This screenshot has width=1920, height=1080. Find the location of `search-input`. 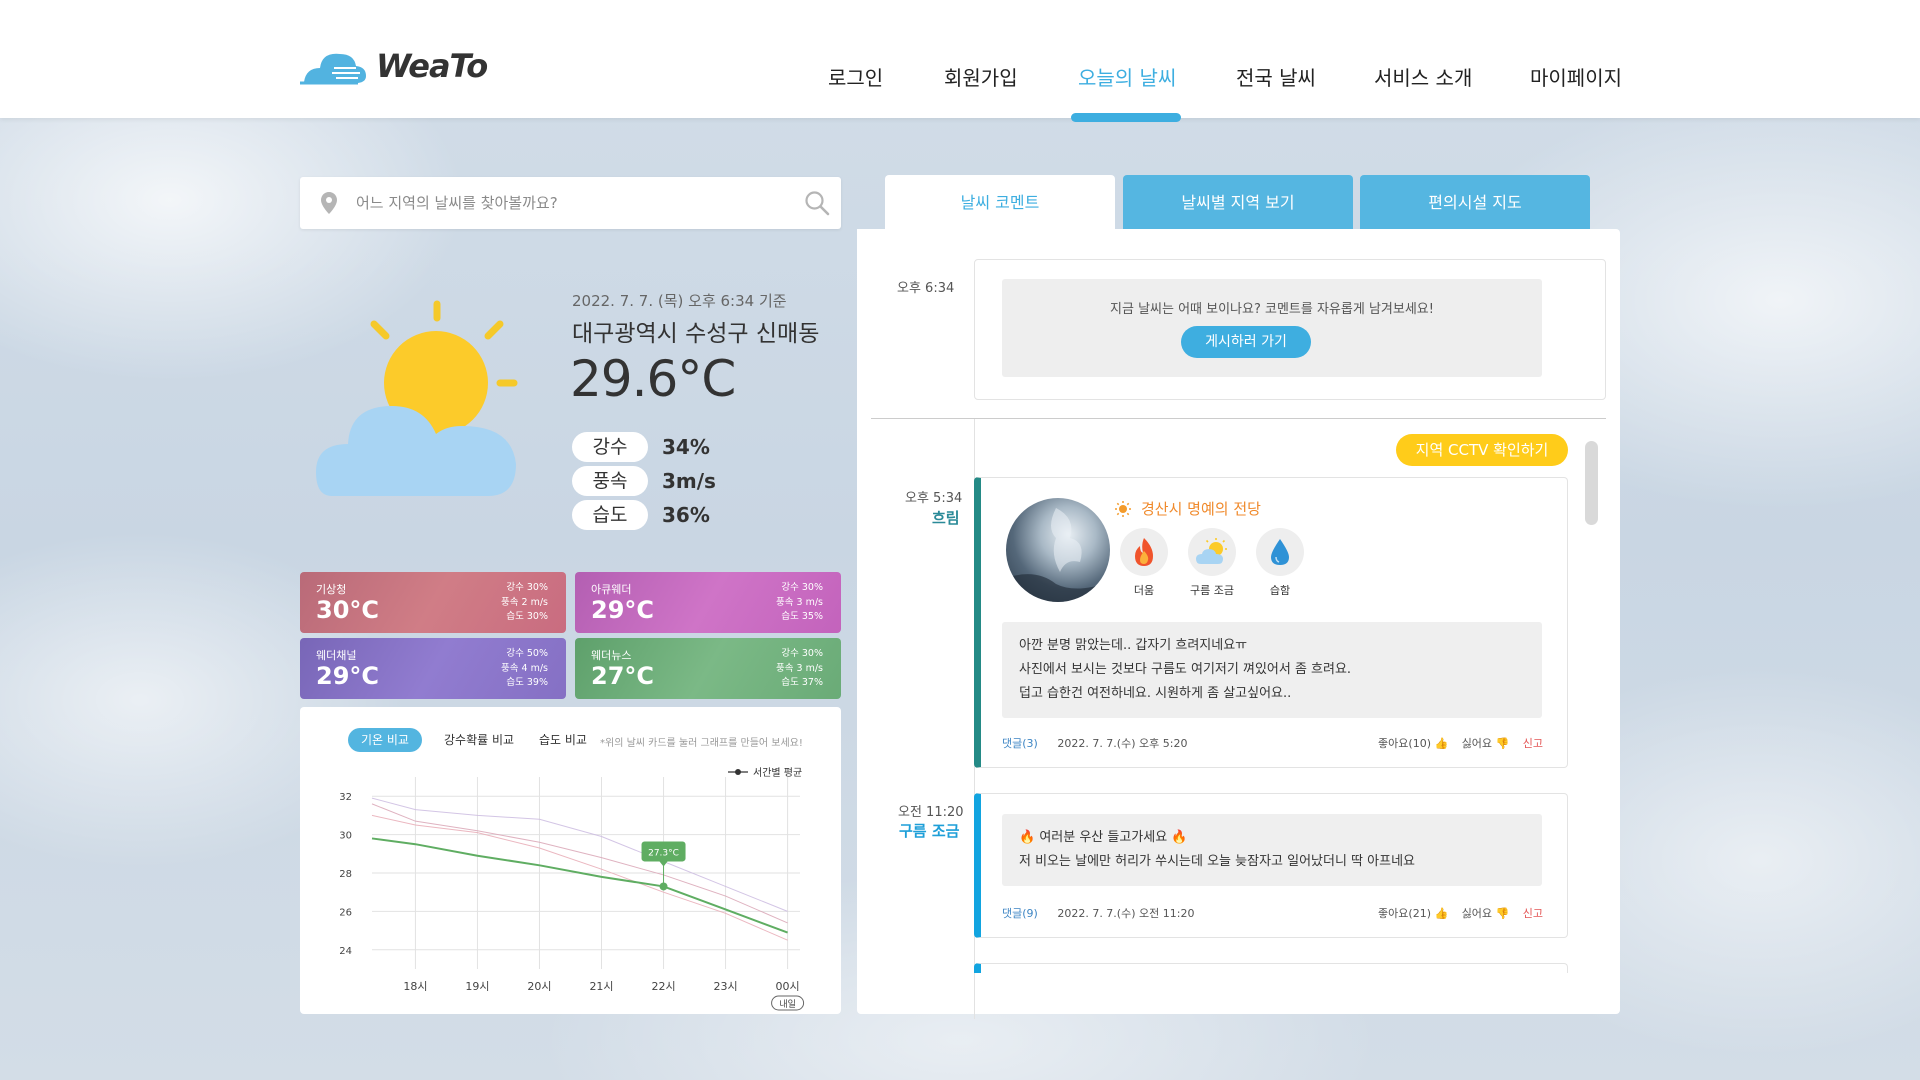

search-input is located at coordinates (566, 203).